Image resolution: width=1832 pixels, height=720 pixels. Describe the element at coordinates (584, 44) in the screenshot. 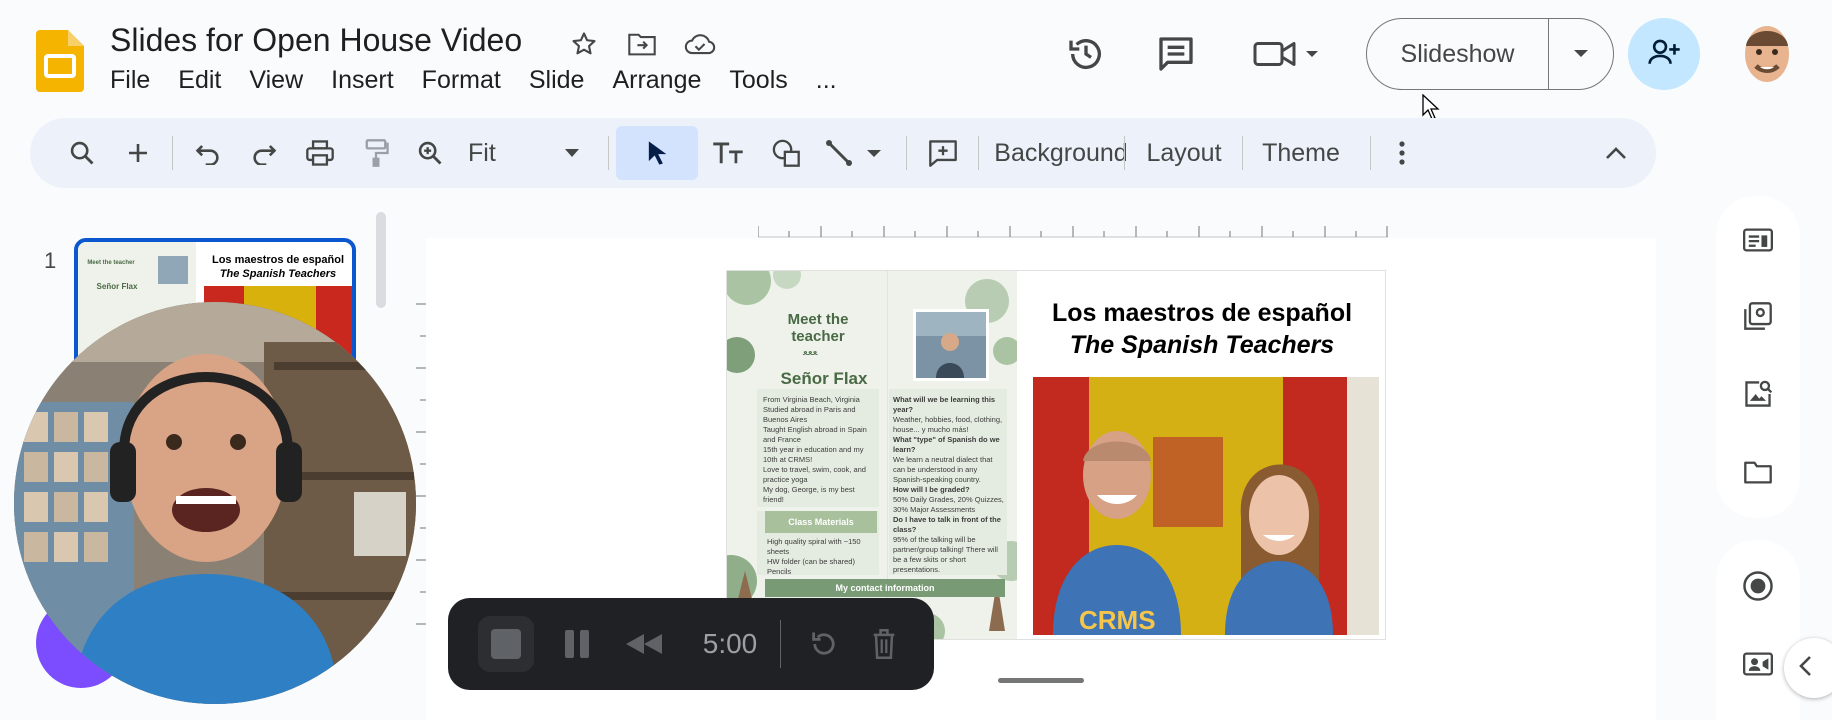

I see `star-icon` at that location.